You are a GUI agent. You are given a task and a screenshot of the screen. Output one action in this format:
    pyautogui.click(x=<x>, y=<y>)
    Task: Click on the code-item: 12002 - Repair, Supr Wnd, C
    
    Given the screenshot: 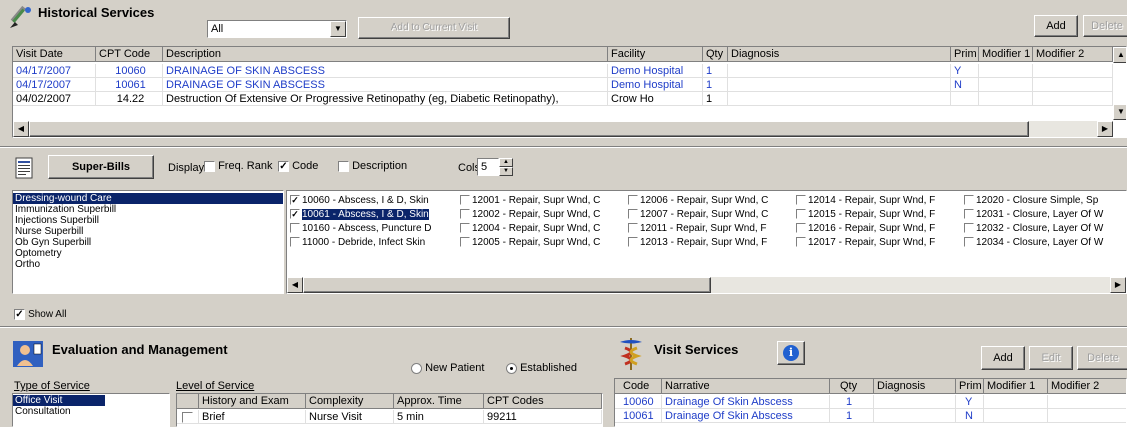 What is the action you would take?
    pyautogui.click(x=544, y=214)
    